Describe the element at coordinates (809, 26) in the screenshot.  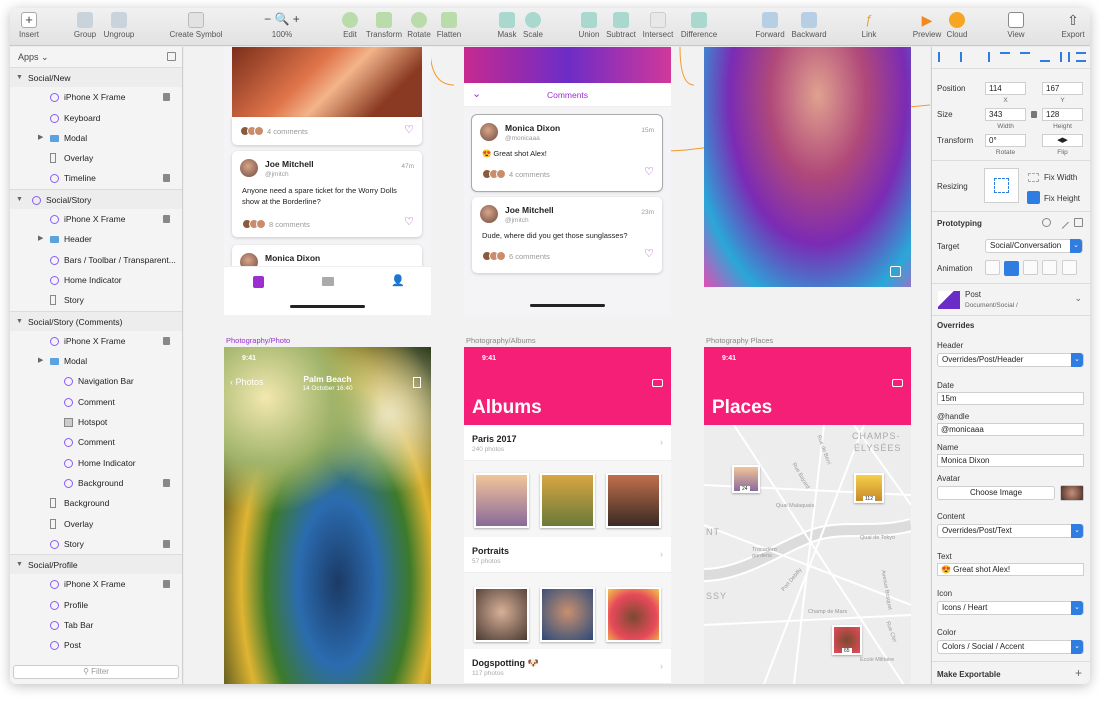
I see `backward-button: Backward` at that location.